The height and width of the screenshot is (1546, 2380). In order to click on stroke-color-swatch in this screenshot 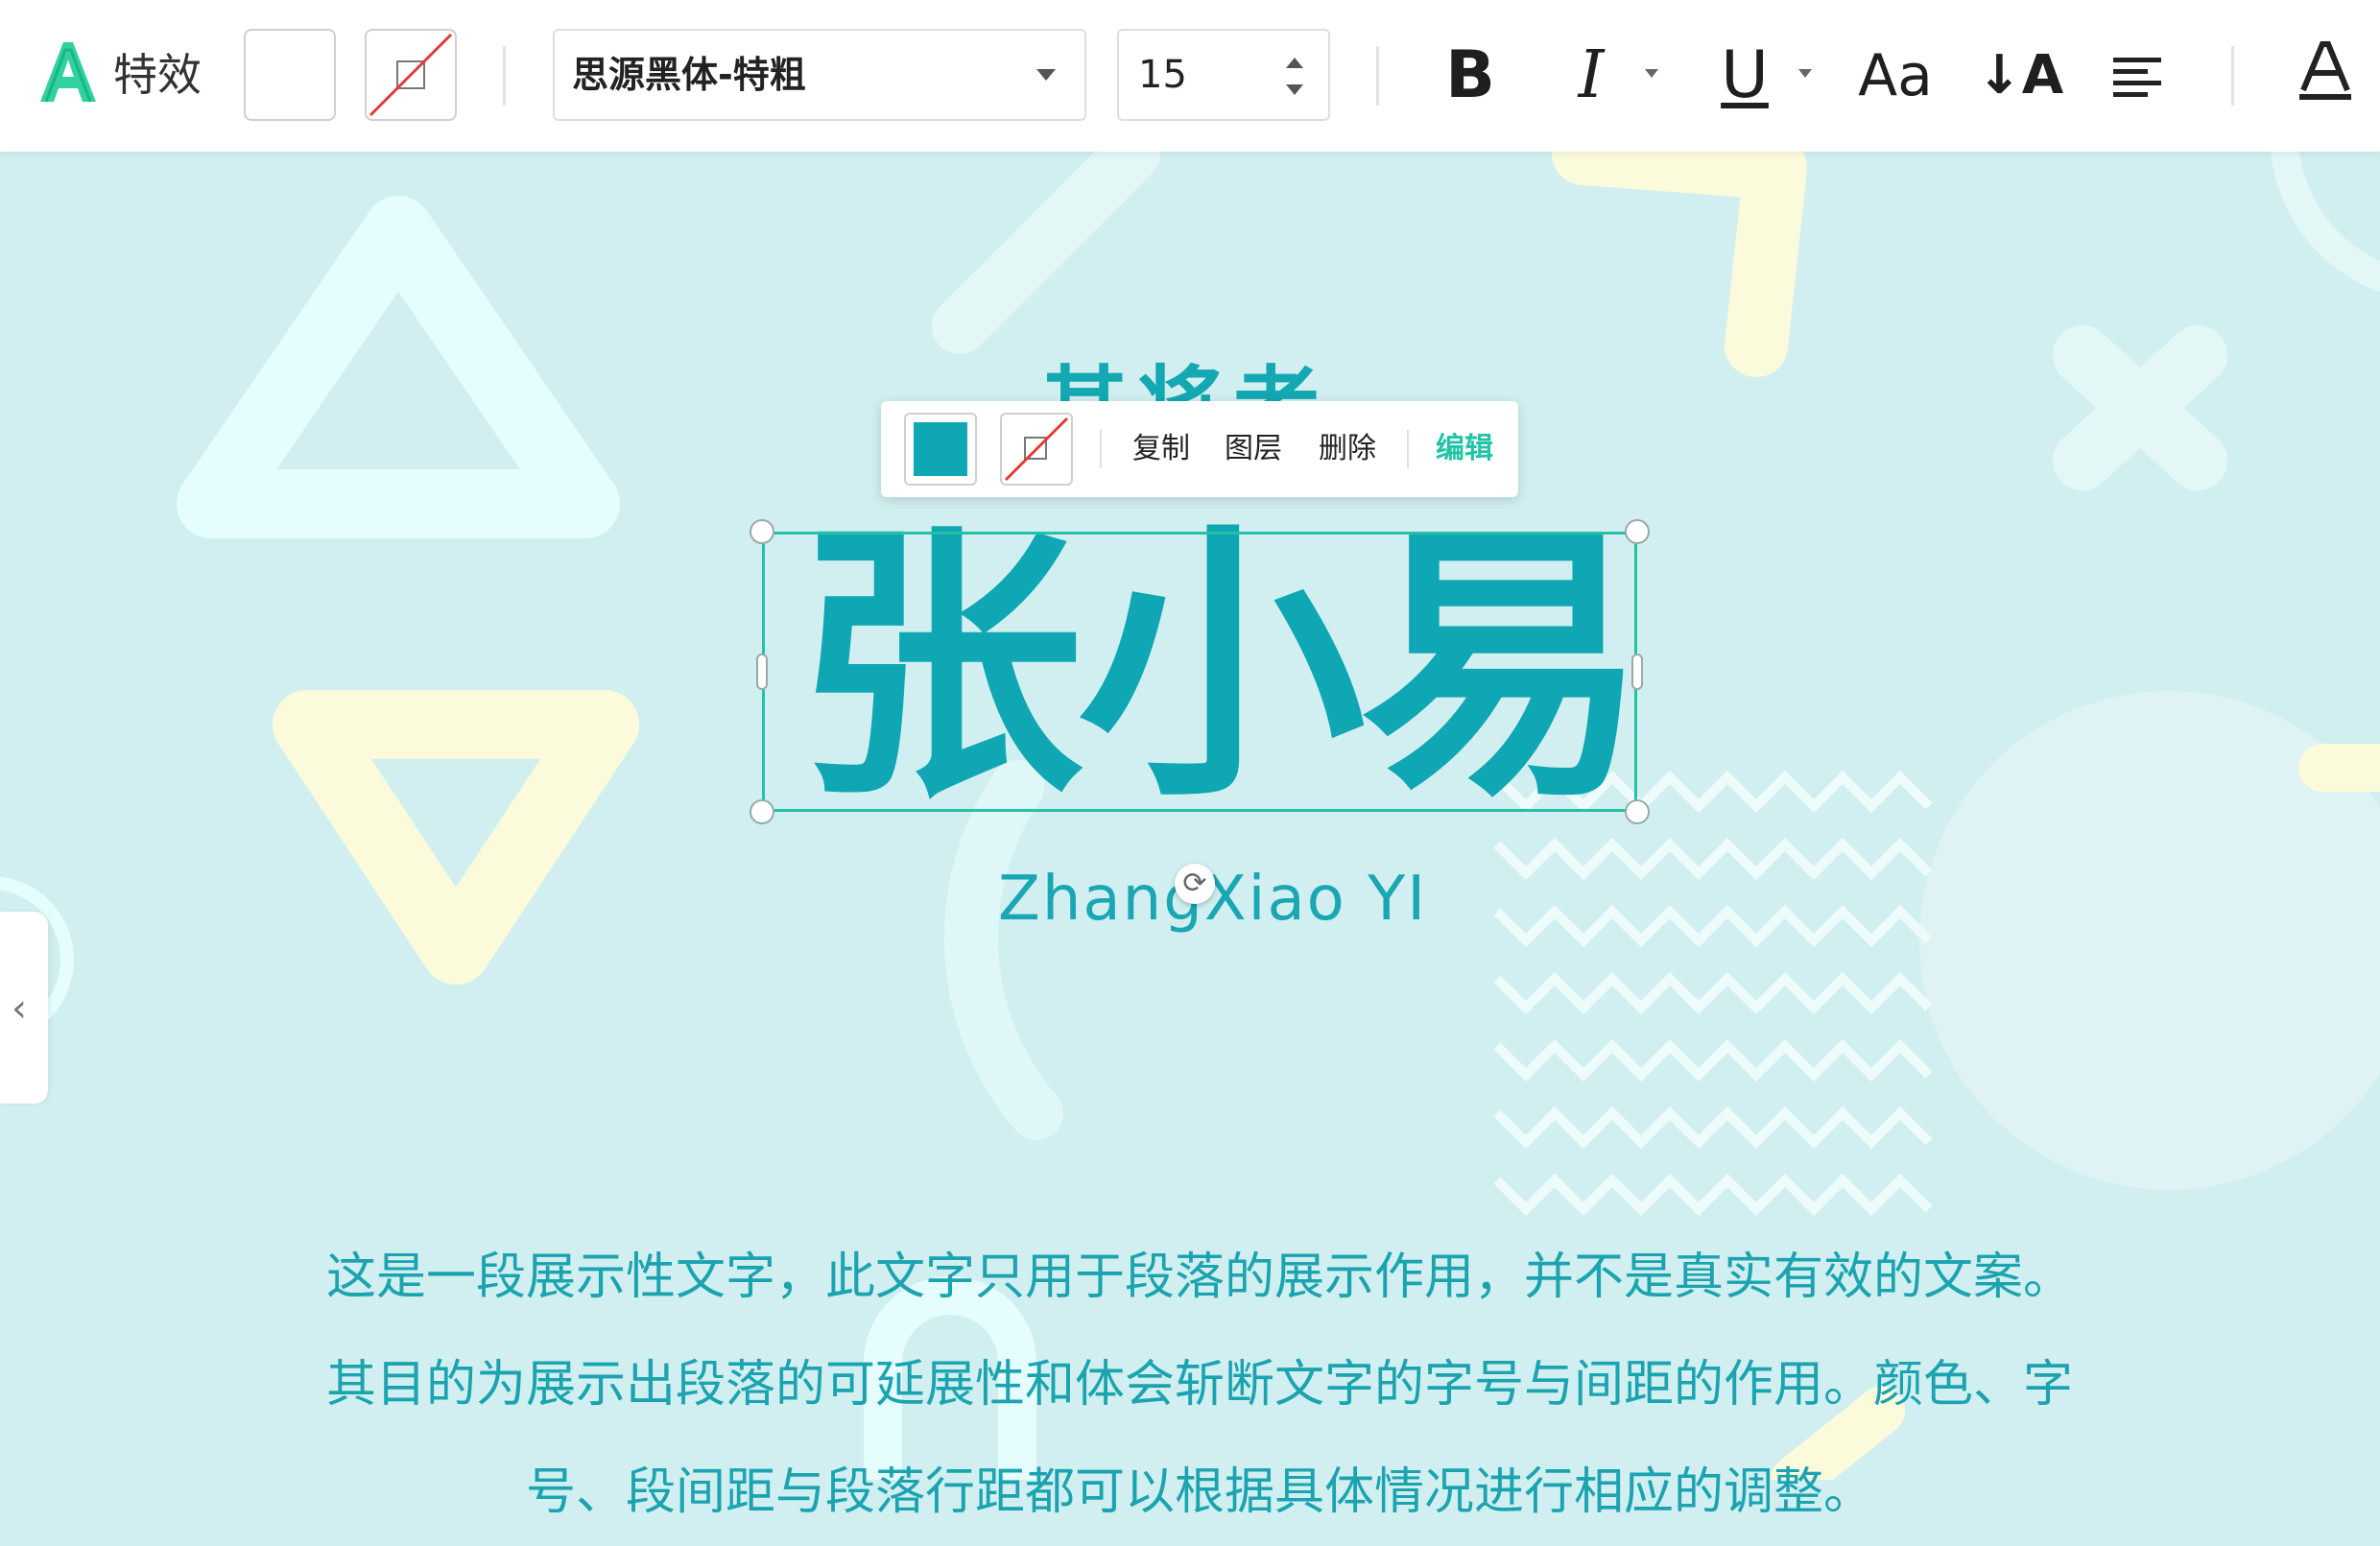, I will do `click(411, 75)`.